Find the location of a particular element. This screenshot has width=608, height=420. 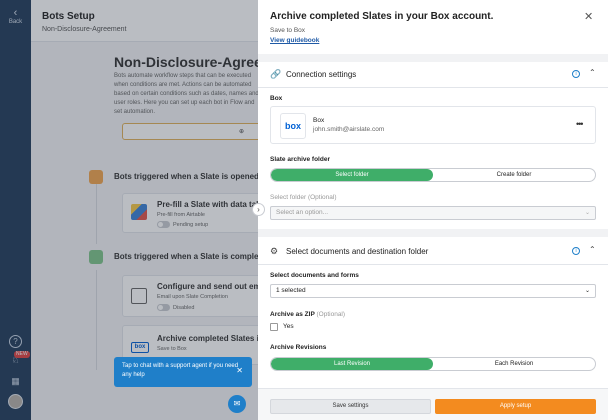

account-name: Box is located at coordinates (319, 120).